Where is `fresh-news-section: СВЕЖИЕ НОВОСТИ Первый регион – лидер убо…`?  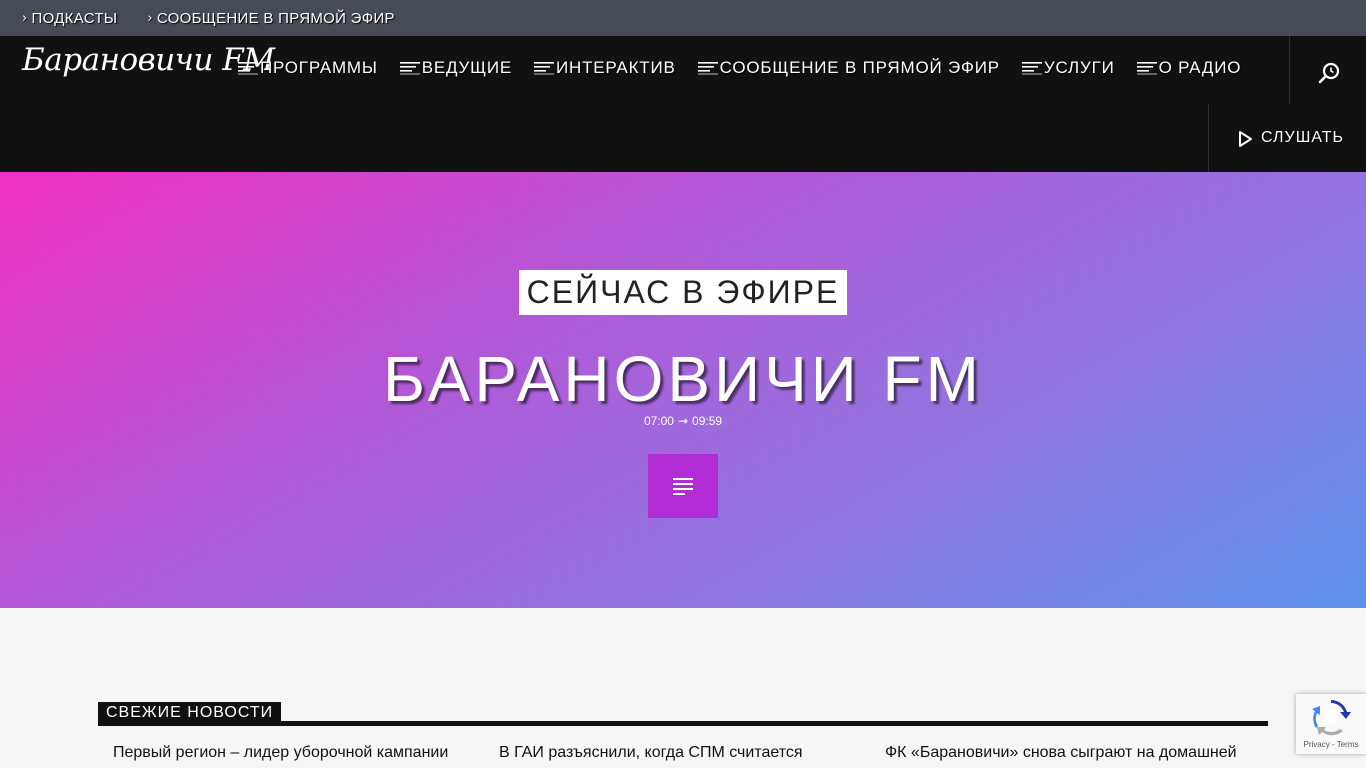
fresh-news-section: СВЕЖИЕ НОВОСТИ Первый регион – лидер убо… is located at coordinates (683, 732).